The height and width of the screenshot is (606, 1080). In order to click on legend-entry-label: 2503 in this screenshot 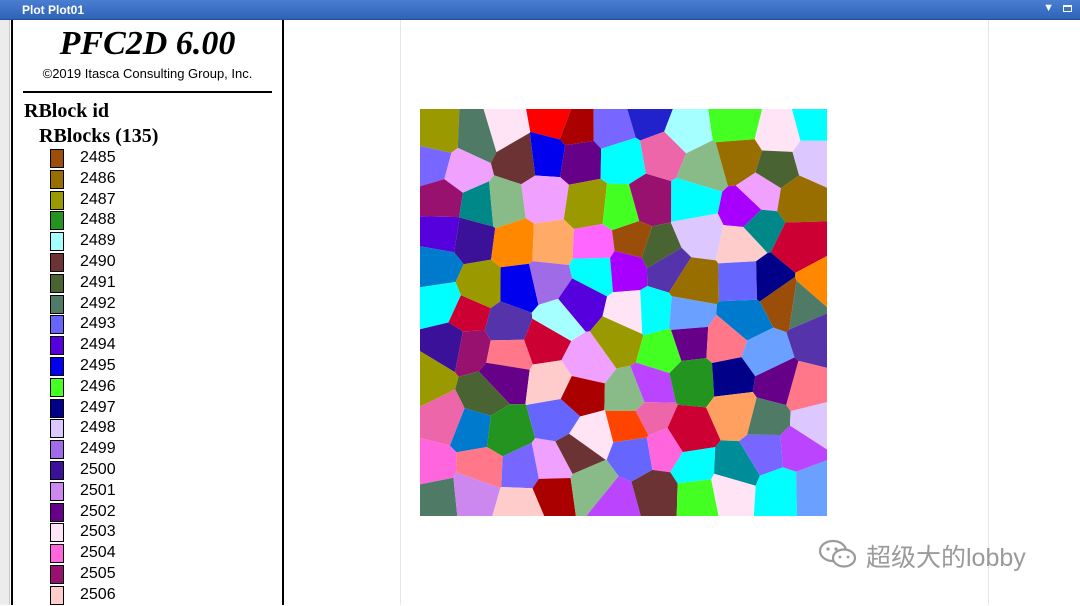, I will do `click(98, 532)`.